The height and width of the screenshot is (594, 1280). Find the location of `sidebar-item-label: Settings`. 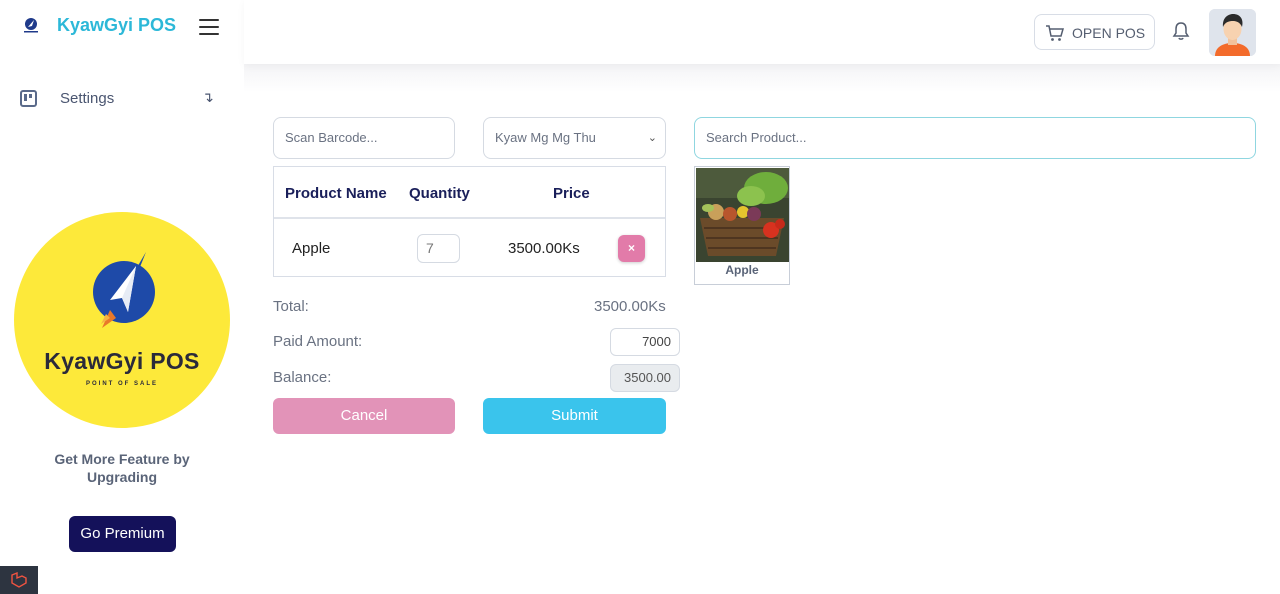

sidebar-item-label: Settings is located at coordinates (87, 98).